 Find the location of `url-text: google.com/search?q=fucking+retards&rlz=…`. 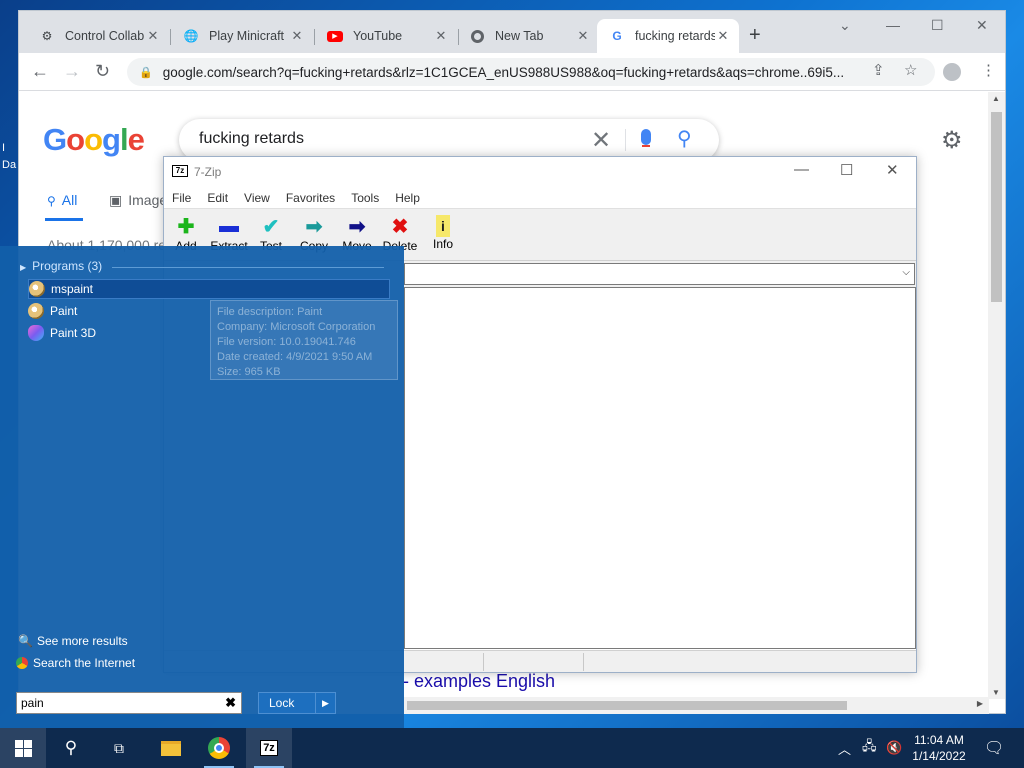

url-text: google.com/search?q=fucking+retards&rlz=… is located at coordinates (549, 72).